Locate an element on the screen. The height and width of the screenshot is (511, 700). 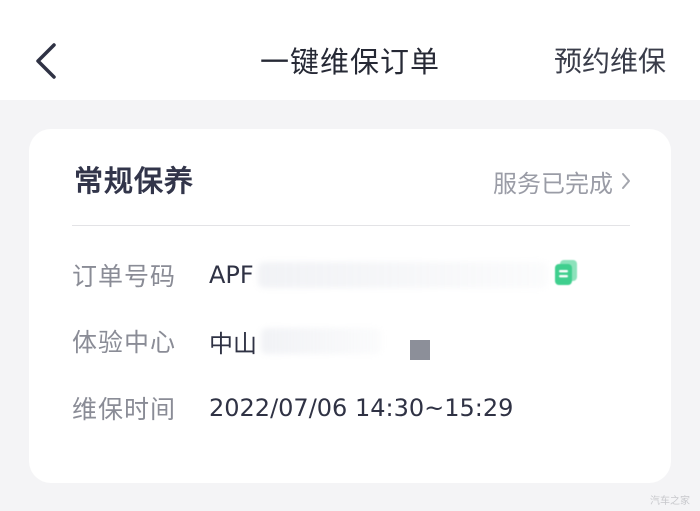
order-number-label: 订单号码 is located at coordinates (124, 276).